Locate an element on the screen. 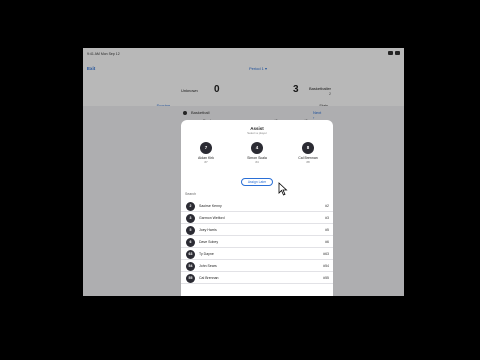 The width and height of the screenshot is (480, 360). assign-later-button: Assign Later is located at coordinates (257, 182).